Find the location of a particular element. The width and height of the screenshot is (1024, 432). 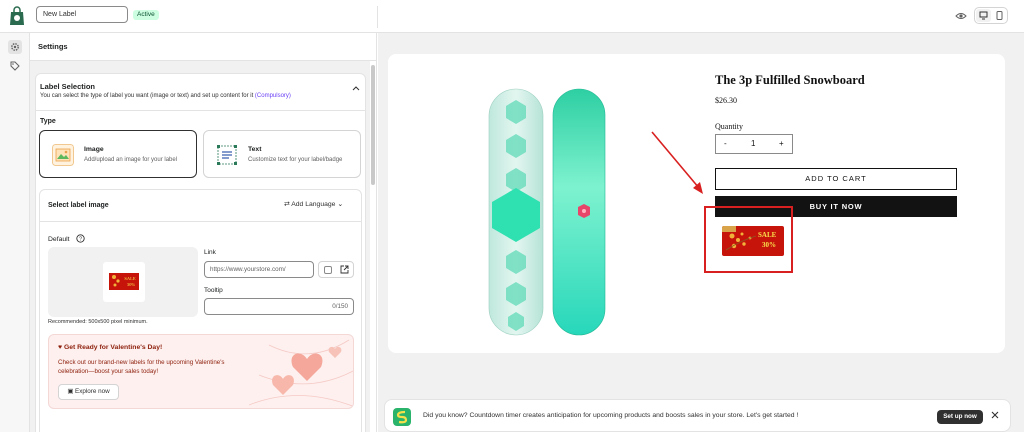

quantity-value: 1 is located at coordinates (753, 143).